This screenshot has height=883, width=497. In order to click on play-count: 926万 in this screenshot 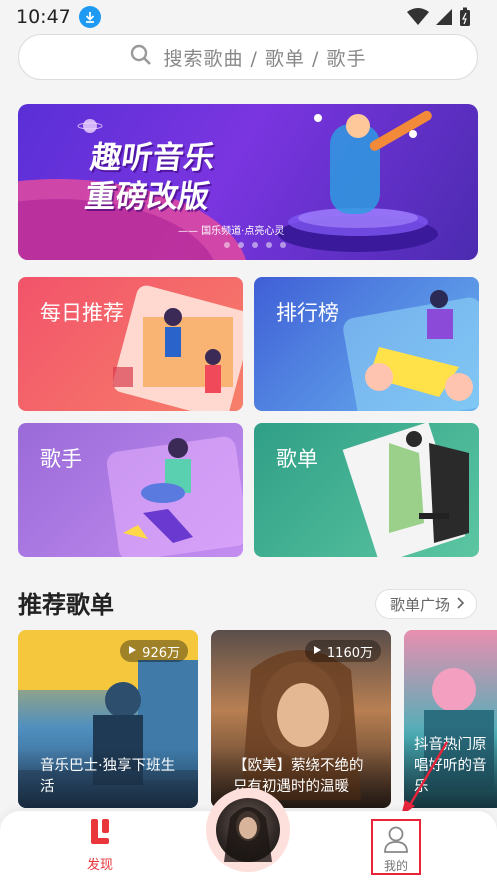, I will do `click(161, 653)`.